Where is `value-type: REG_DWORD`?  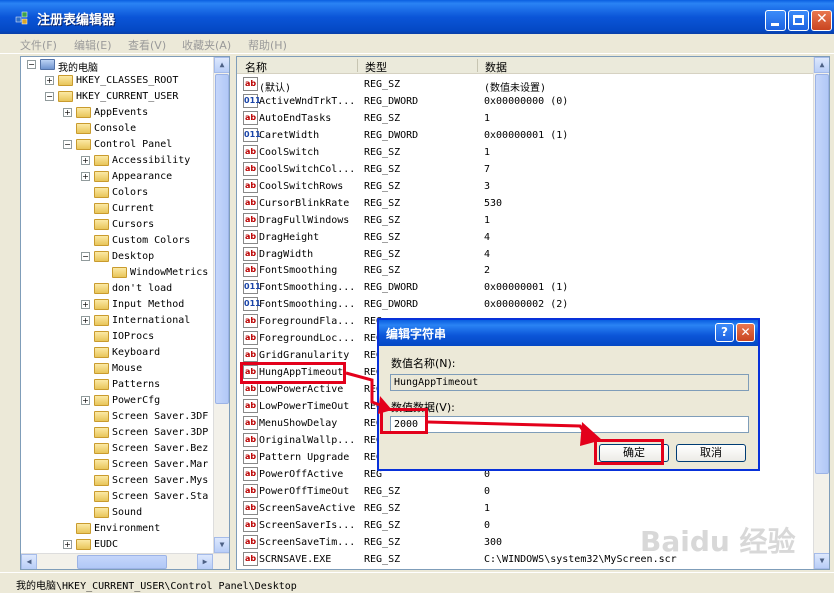
value-type: REG_DWORD is located at coordinates (391, 305).